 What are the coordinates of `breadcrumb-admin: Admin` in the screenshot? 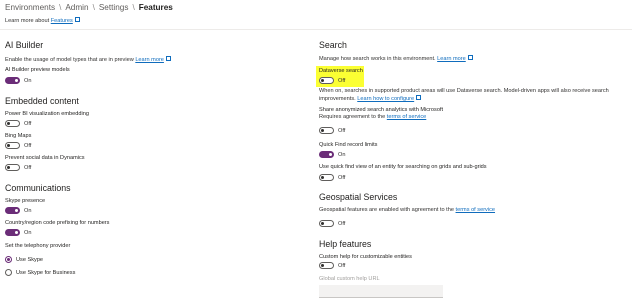 It's located at (76, 7).